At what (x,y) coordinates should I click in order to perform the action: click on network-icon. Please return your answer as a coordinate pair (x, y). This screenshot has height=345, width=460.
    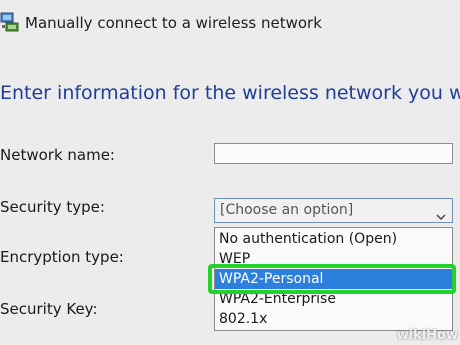
    Looking at the image, I should click on (10, 22).